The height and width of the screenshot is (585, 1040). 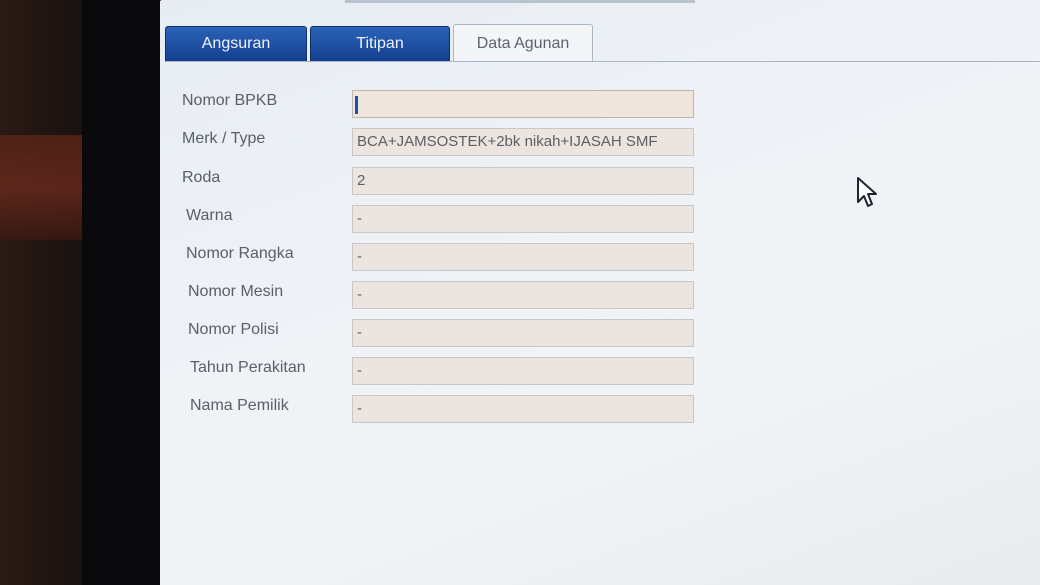 I want to click on nomor-bpkb-label: Nomor BPKB, so click(x=230, y=100).